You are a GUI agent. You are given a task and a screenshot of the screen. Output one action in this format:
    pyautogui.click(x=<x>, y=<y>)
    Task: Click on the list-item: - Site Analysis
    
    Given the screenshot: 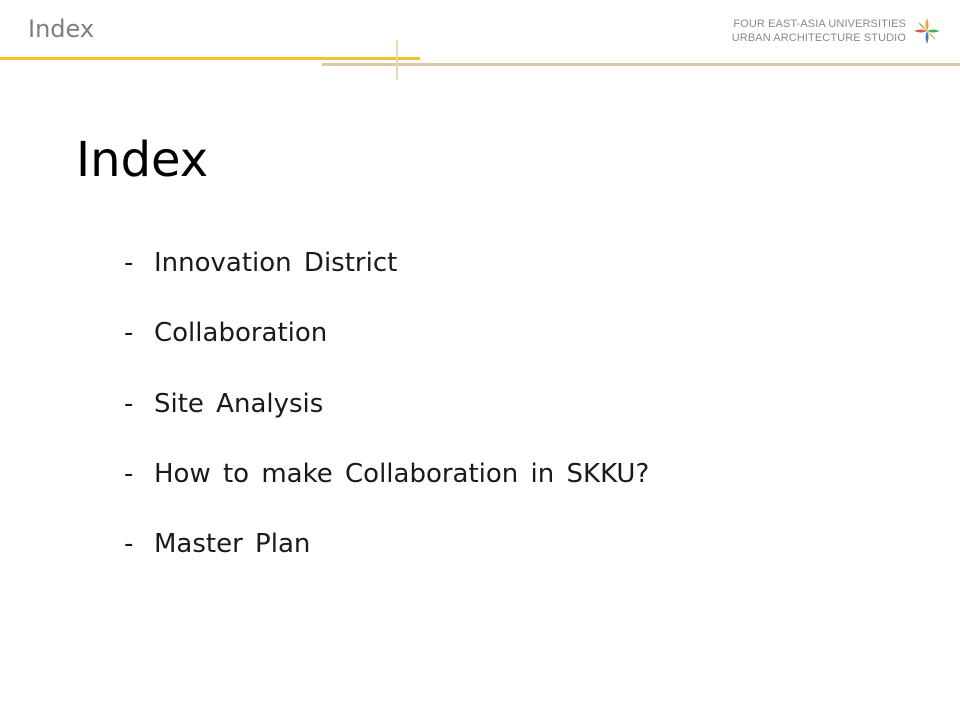 What is the action you would take?
    pyautogui.click(x=386, y=424)
    